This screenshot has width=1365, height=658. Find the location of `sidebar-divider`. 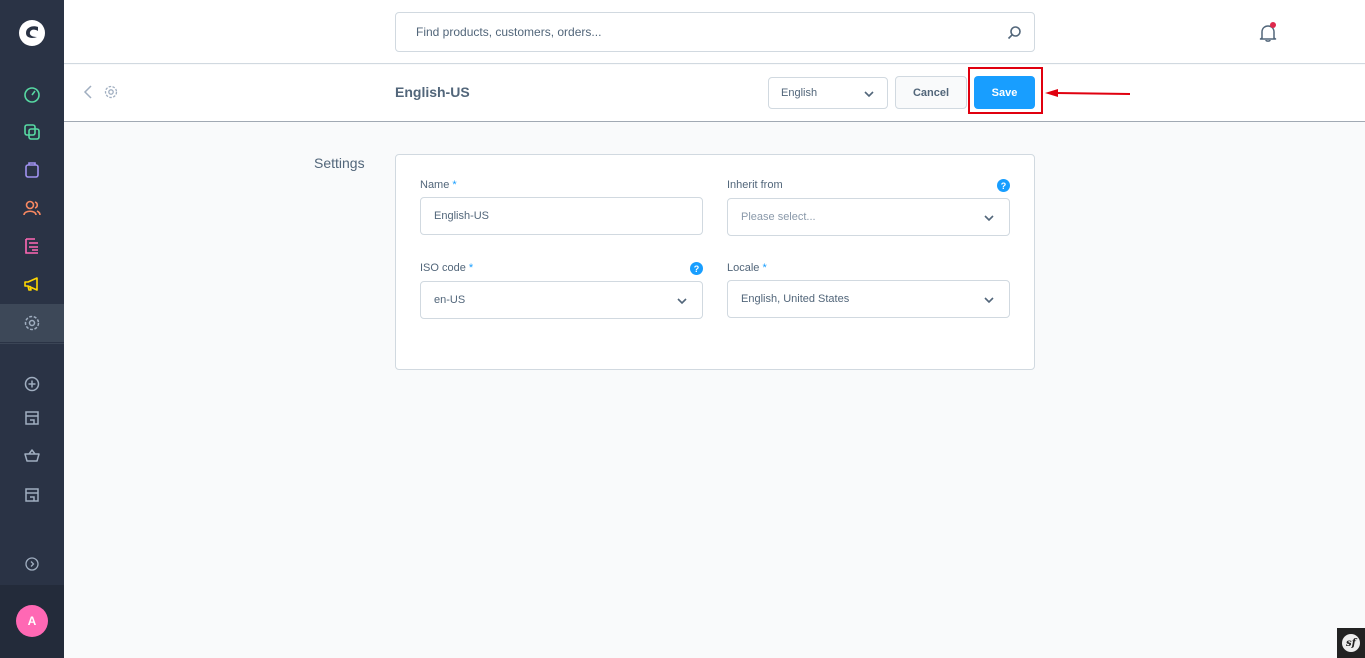

sidebar-divider is located at coordinates (32, 343).